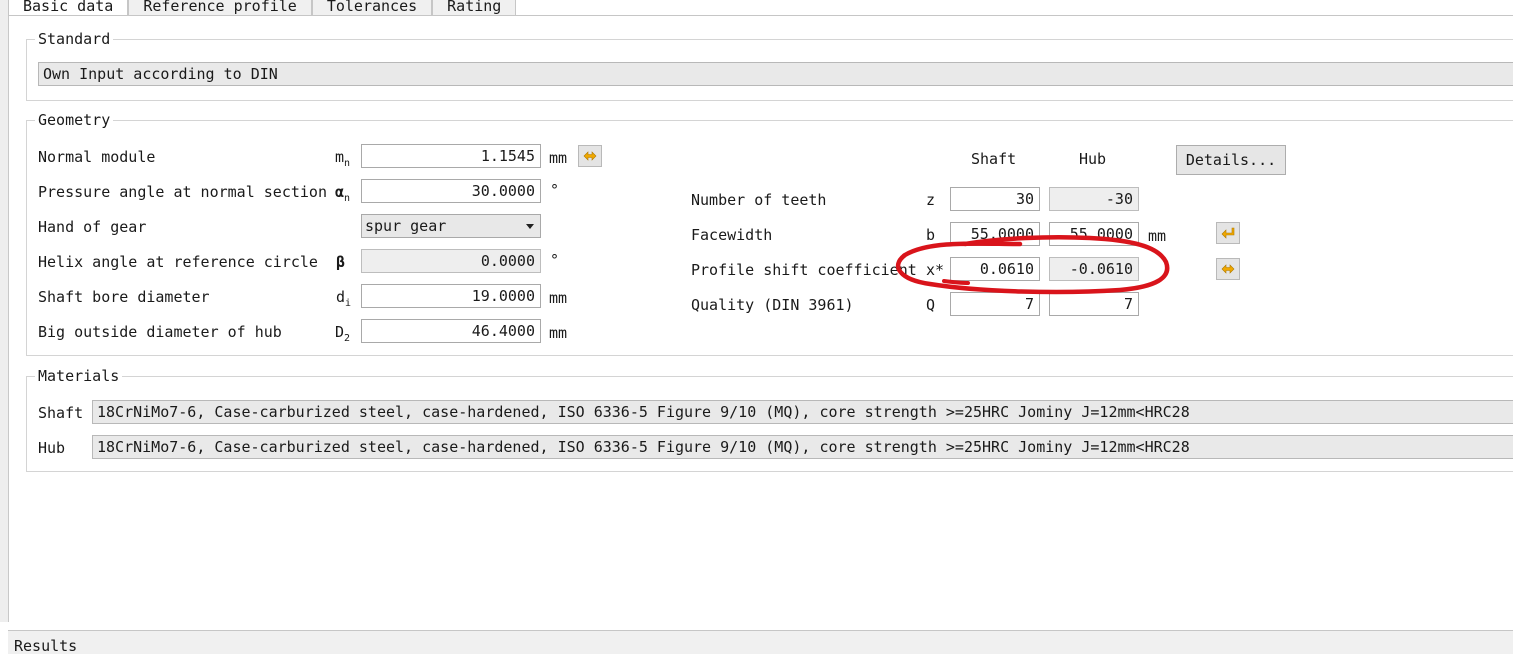 Image resolution: width=1513 pixels, height=654 pixels. Describe the element at coordinates (558, 333) in the screenshot. I see `hub-outside-diameter-unit: mm` at that location.